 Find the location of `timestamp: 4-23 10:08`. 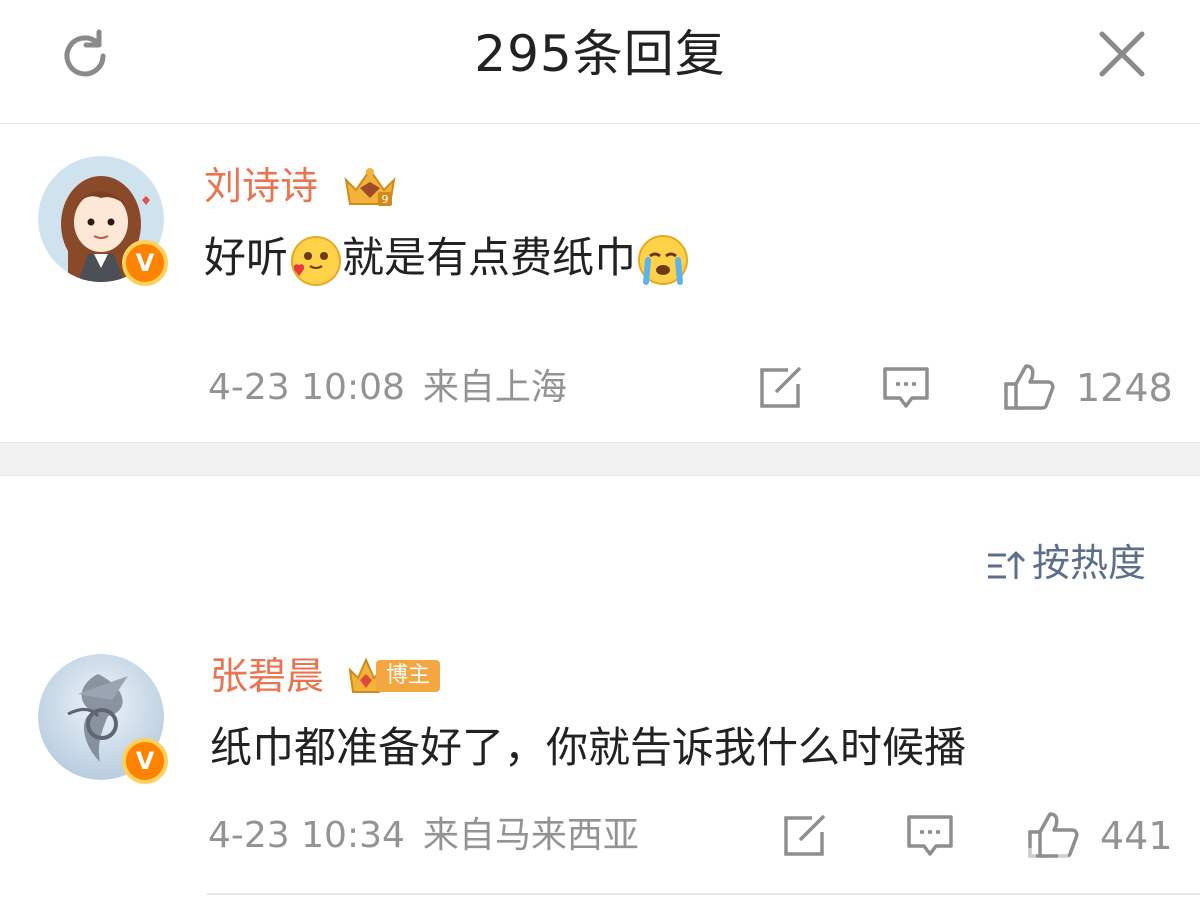

timestamp: 4-23 10:08 is located at coordinates (306, 387).